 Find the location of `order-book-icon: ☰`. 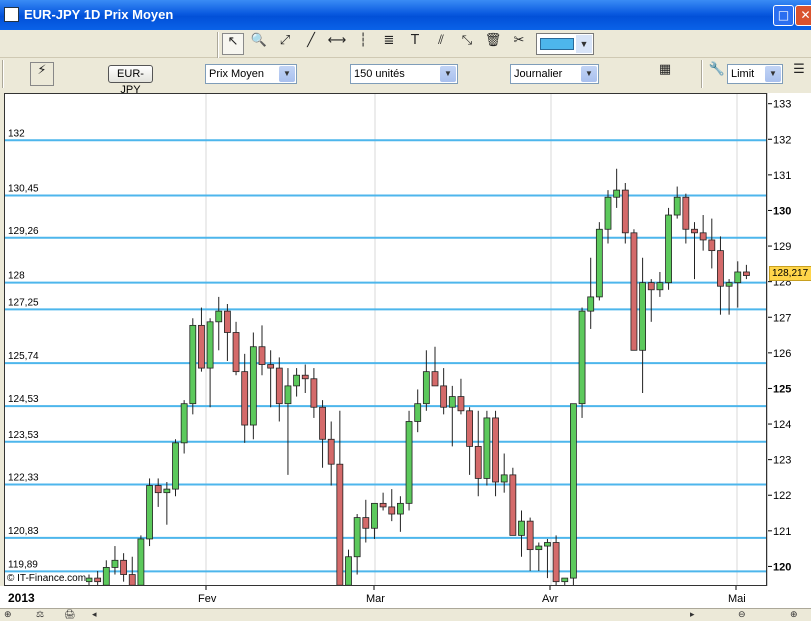

order-book-icon: ☰ is located at coordinates (799, 73).